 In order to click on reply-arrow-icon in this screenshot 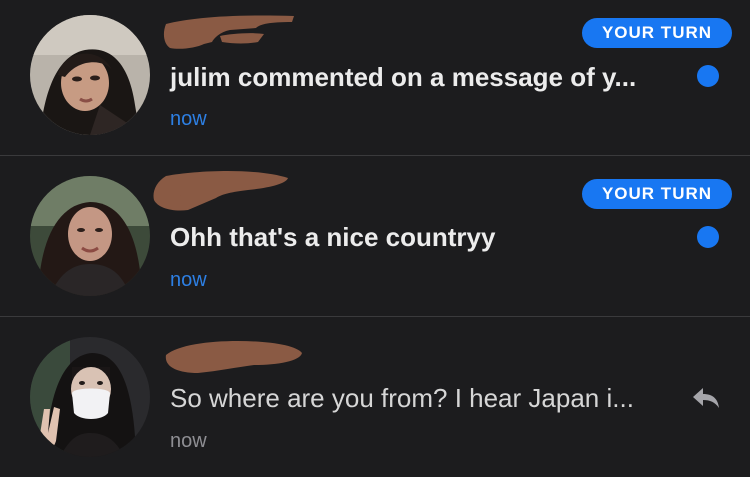, I will do `click(706, 400)`.